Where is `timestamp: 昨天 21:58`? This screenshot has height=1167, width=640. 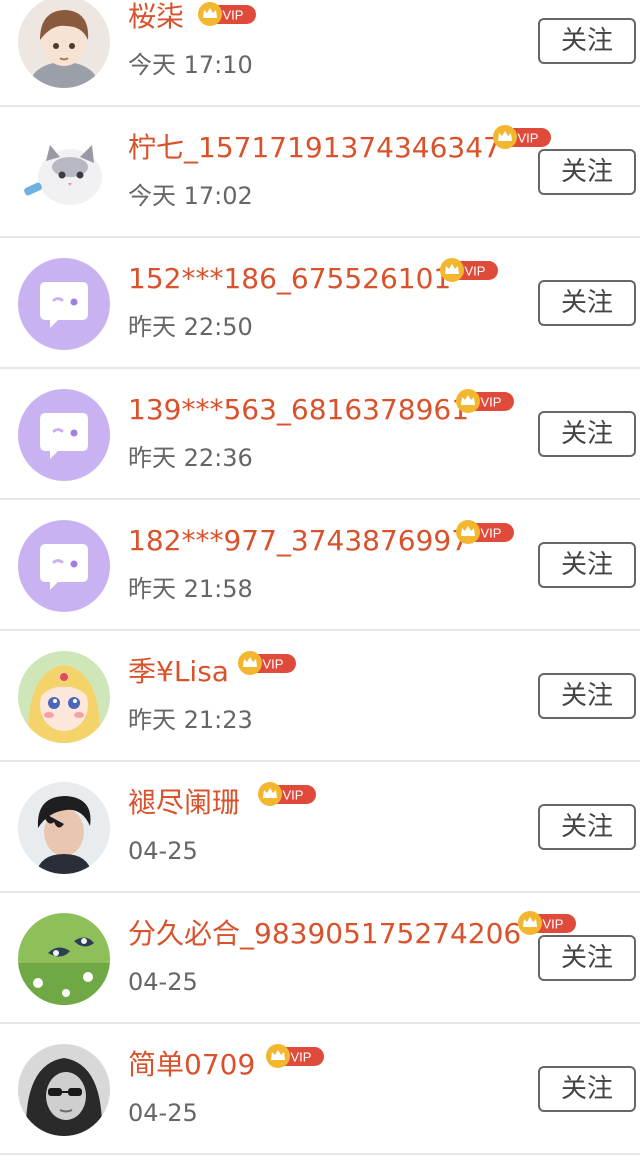
timestamp: 昨天 21:58 is located at coordinates (190, 589).